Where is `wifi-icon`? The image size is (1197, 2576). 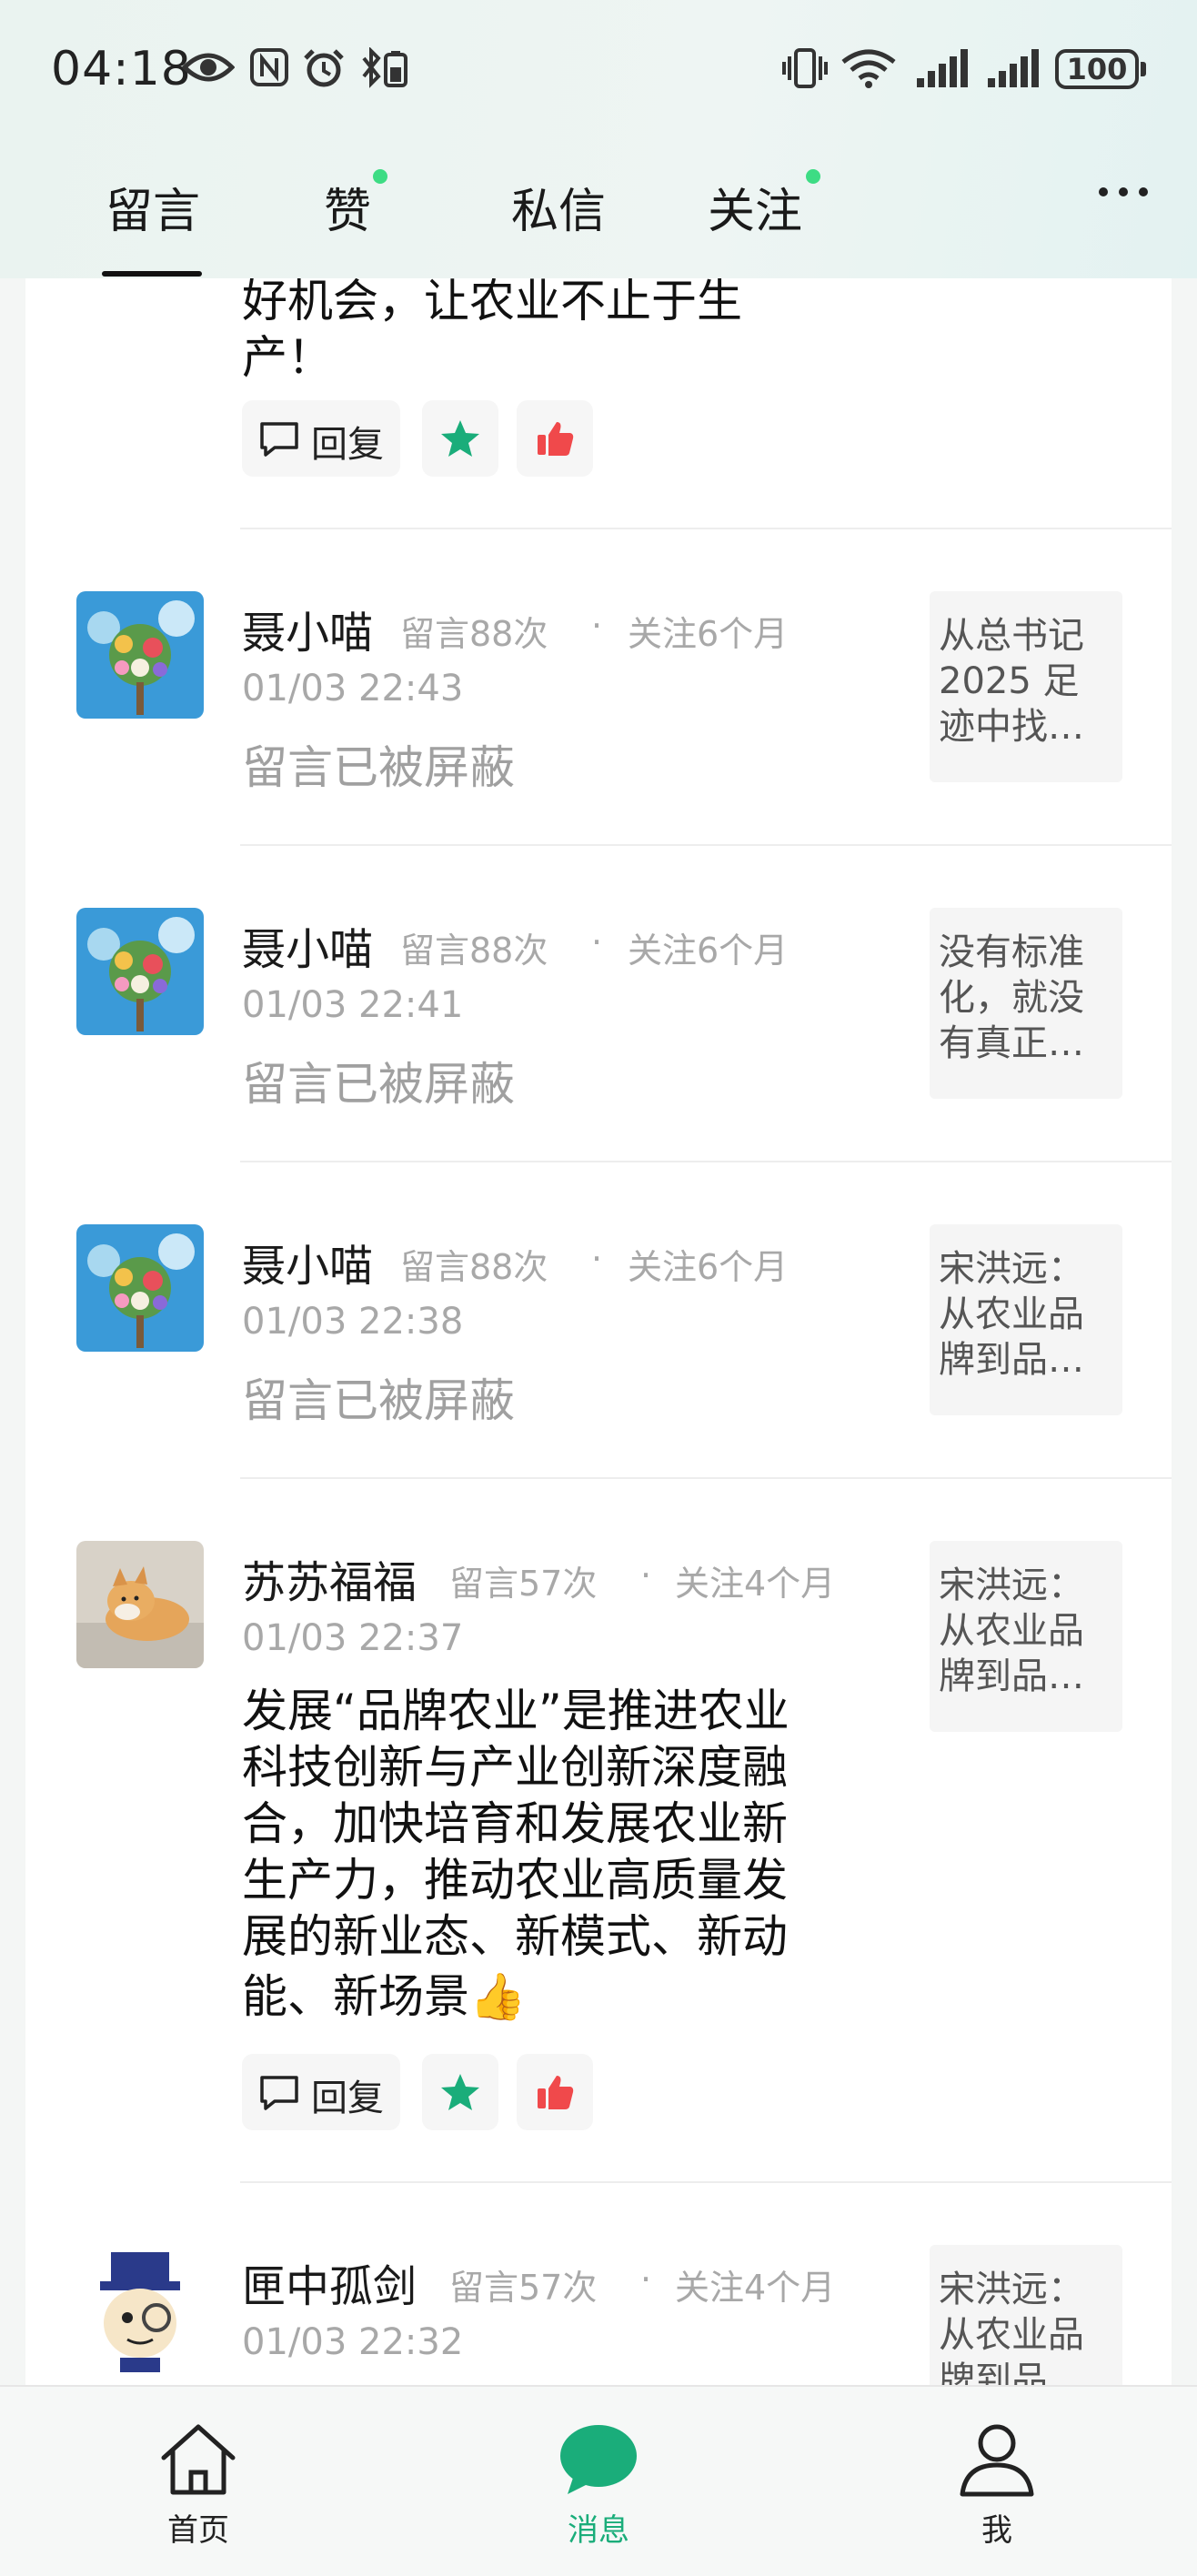 wifi-icon is located at coordinates (868, 68).